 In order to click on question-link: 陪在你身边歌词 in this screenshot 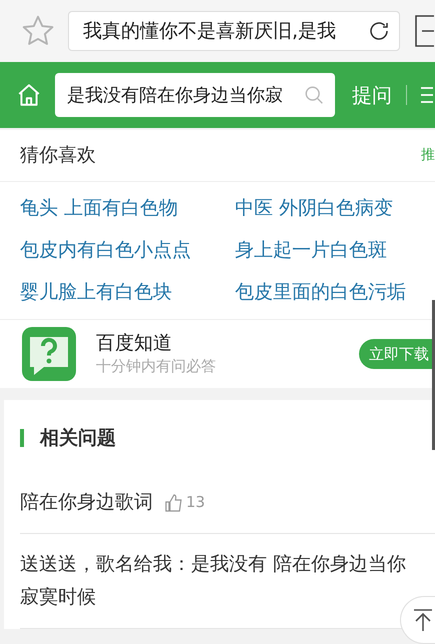, I will do `click(86, 502)`.